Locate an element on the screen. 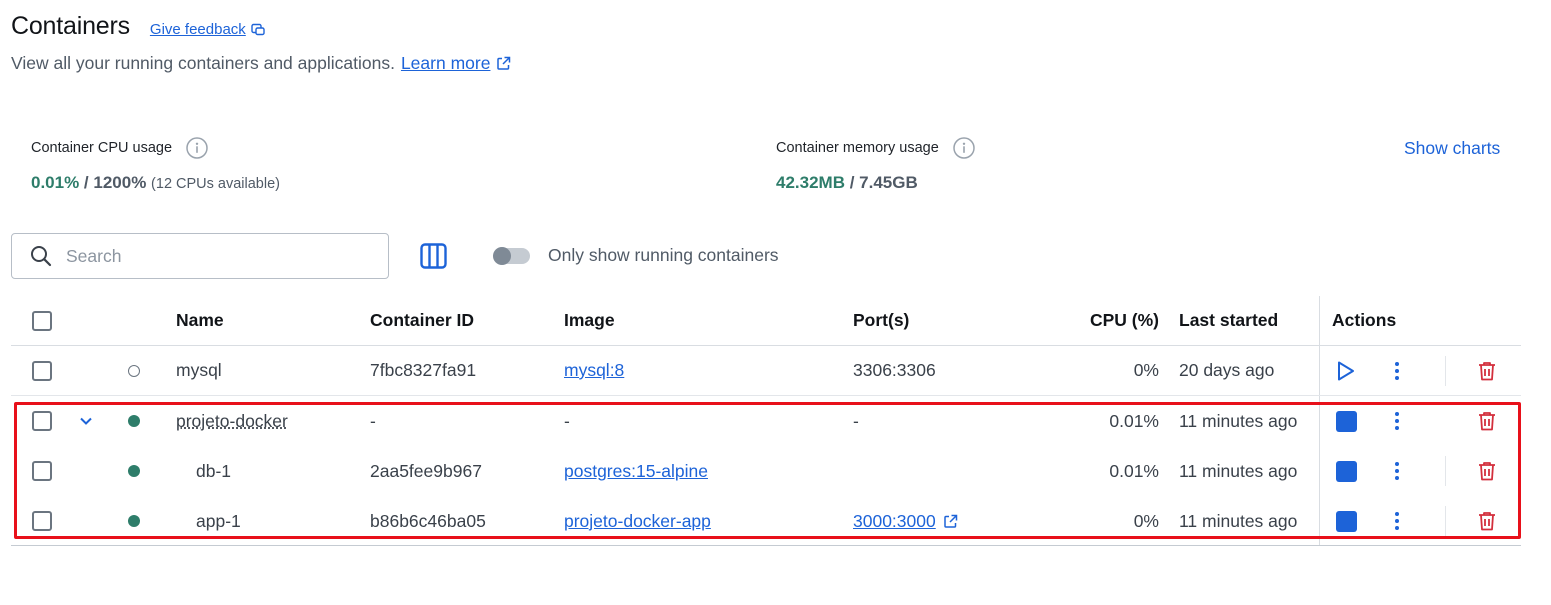 This screenshot has height=605, width=1551. container-name: projeto-docker is located at coordinates (232, 421).